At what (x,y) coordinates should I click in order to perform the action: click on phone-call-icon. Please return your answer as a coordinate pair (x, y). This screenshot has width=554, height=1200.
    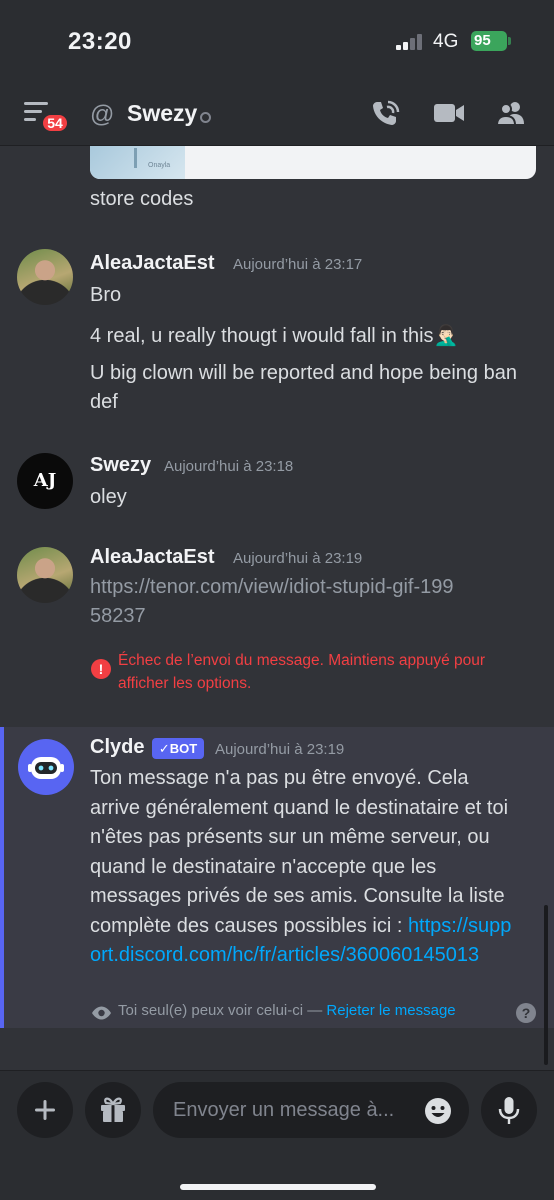
    Looking at the image, I should click on (385, 113).